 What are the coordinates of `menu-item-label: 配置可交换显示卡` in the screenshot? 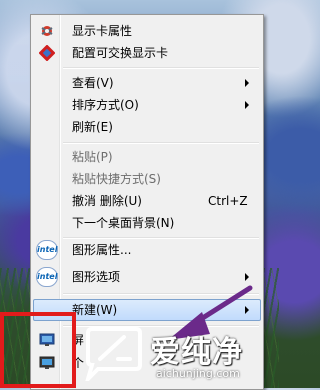 It's located at (120, 53).